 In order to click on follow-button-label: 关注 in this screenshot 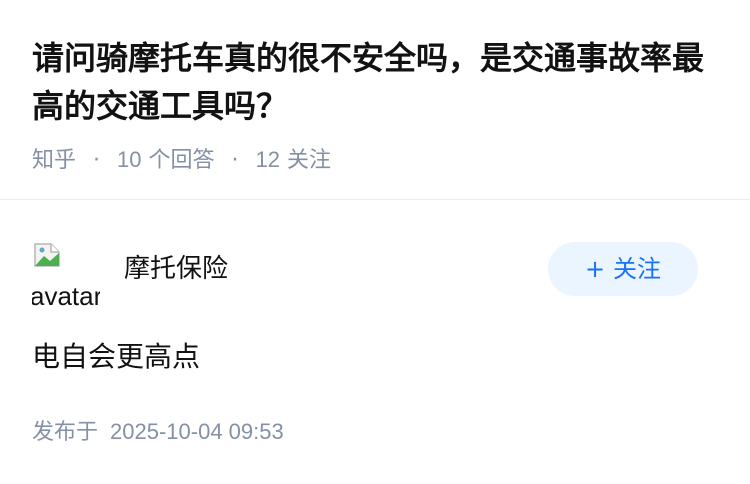, I will do `click(637, 269)`.